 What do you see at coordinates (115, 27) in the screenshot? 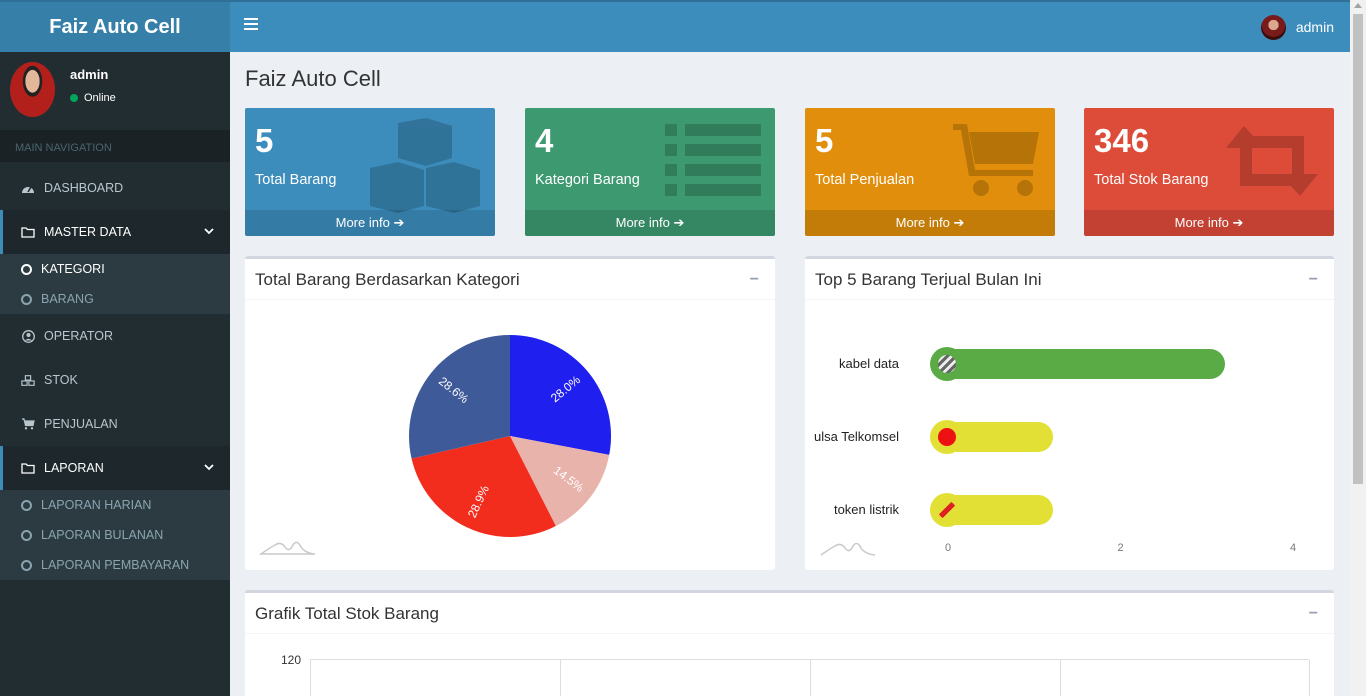
I see `app-logo: Faiz Auto Cell` at bounding box center [115, 27].